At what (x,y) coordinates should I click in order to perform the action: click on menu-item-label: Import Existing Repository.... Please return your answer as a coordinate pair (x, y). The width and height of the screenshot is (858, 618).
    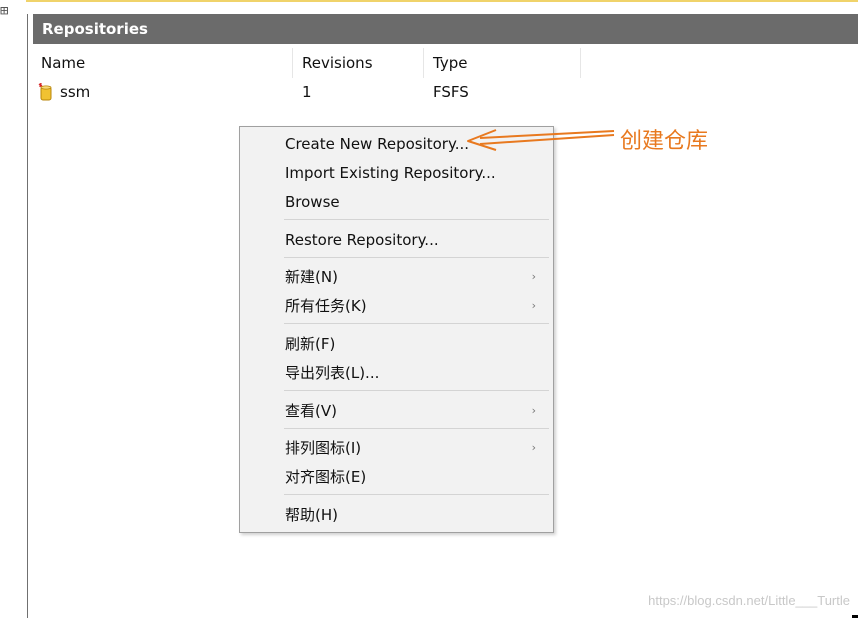
    Looking at the image, I should click on (390, 173).